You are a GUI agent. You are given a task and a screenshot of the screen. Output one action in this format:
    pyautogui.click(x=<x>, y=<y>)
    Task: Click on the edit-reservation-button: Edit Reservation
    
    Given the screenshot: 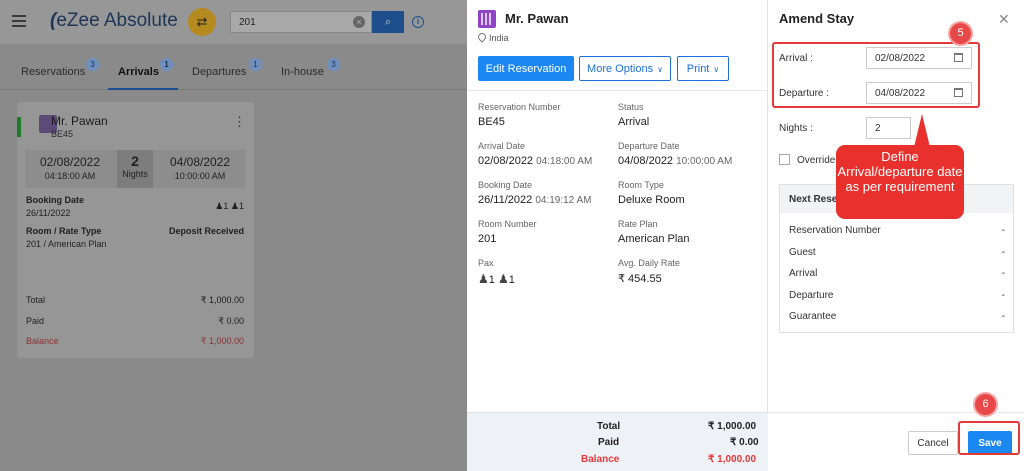 What is the action you would take?
    pyautogui.click(x=526, y=68)
    